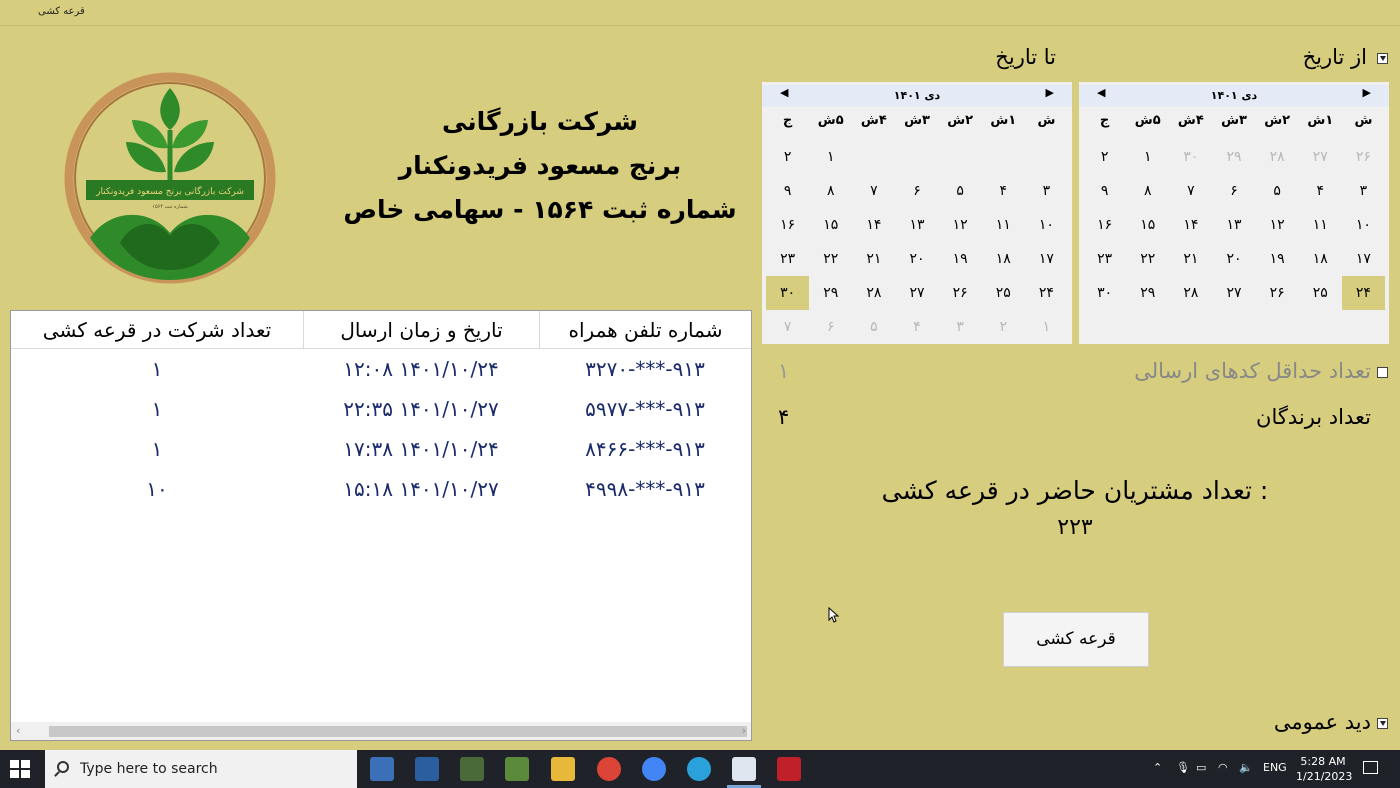 This screenshot has height=788, width=1400. Describe the element at coordinates (517, 769) in the screenshot. I see `spreadsheet-app-icon` at that location.